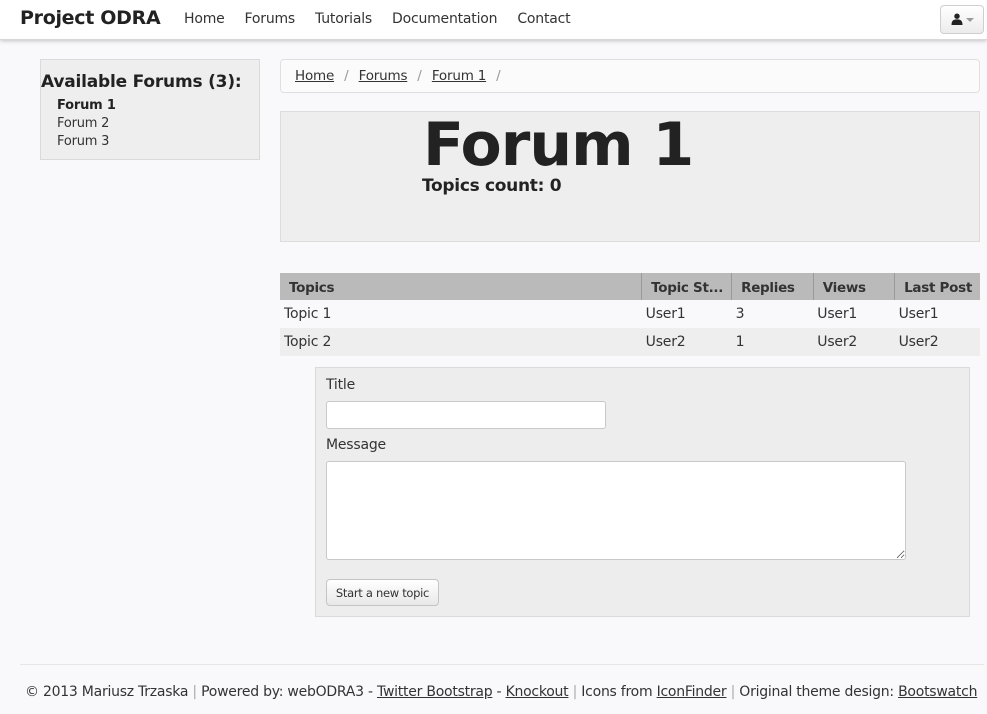 The height and width of the screenshot is (714, 987). What do you see at coordinates (630, 76) in the screenshot?
I see `breadcrumb: Home / Forums / Forum 1 /` at bounding box center [630, 76].